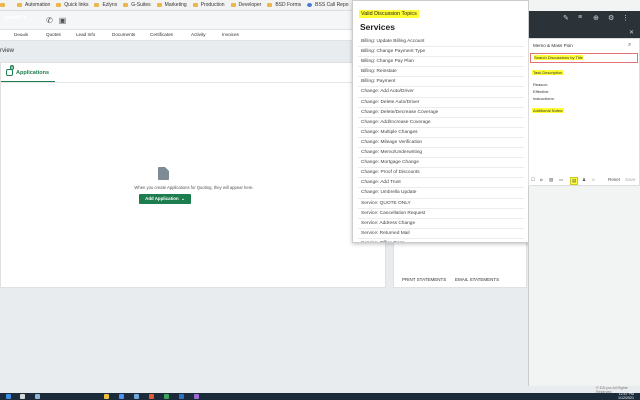  What do you see at coordinates (558, 57) in the screenshot?
I see `title-placeholder: Search Discussions by Title` at bounding box center [558, 57].